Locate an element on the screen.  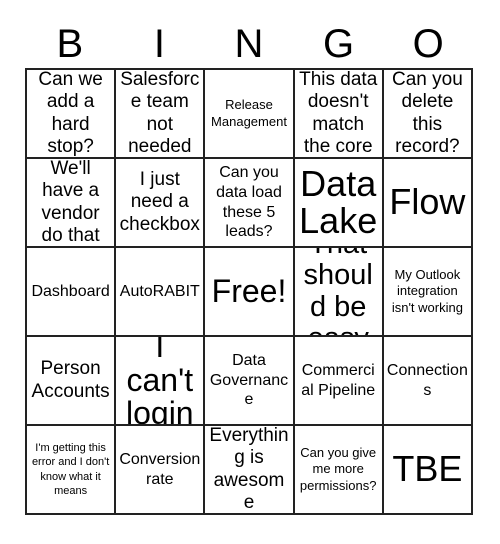
bingo-cell-label: Person Accounts is located at coordinates (70, 380).